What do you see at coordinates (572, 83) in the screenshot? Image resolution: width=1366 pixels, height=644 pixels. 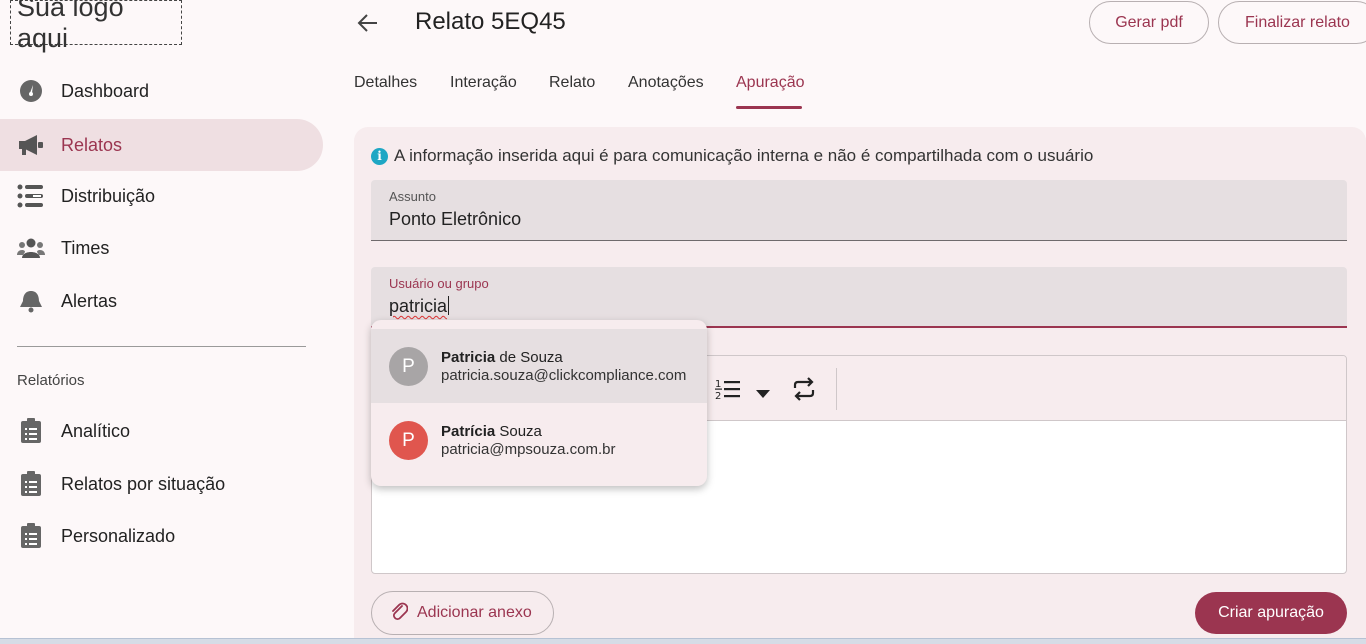 I see `tab-relato: Relato` at bounding box center [572, 83].